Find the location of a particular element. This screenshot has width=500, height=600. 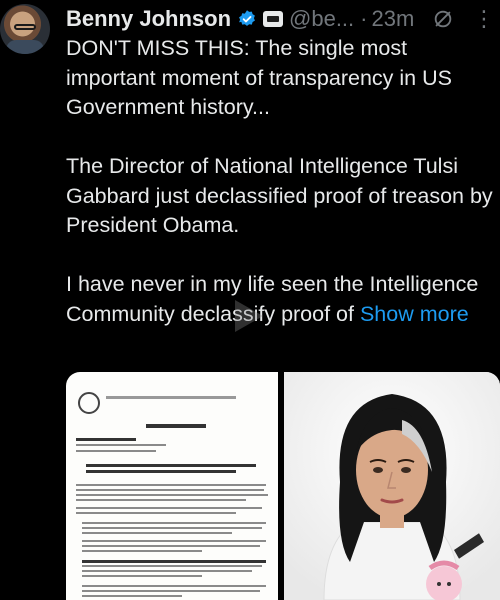

more-icon: ⋮ is located at coordinates (484, 19).